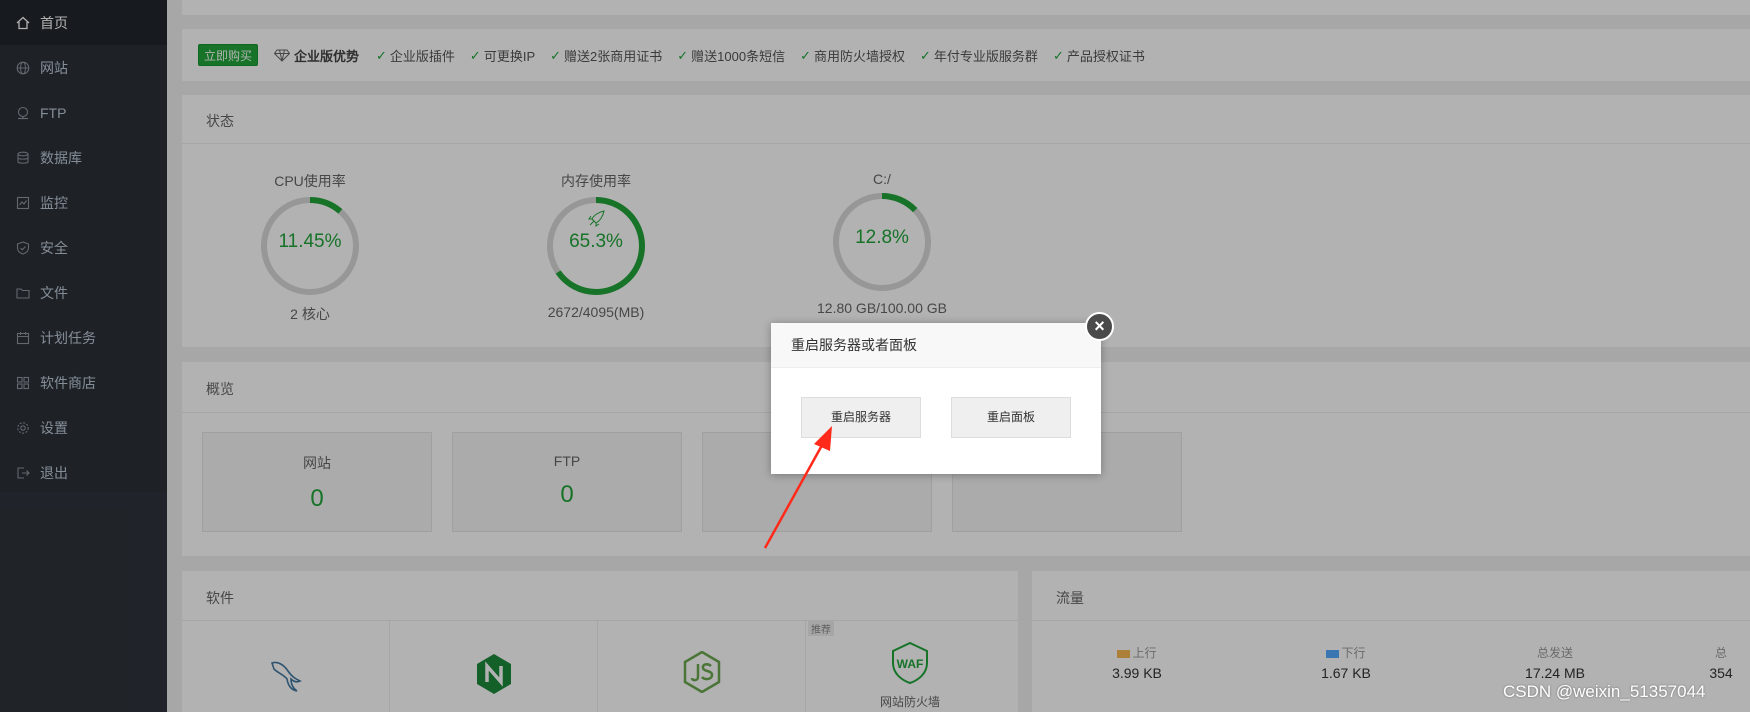 The image size is (1750, 712). I want to click on restart-dialog: 重启服务器或者面板 重启服务器 重启面板, so click(936, 398).